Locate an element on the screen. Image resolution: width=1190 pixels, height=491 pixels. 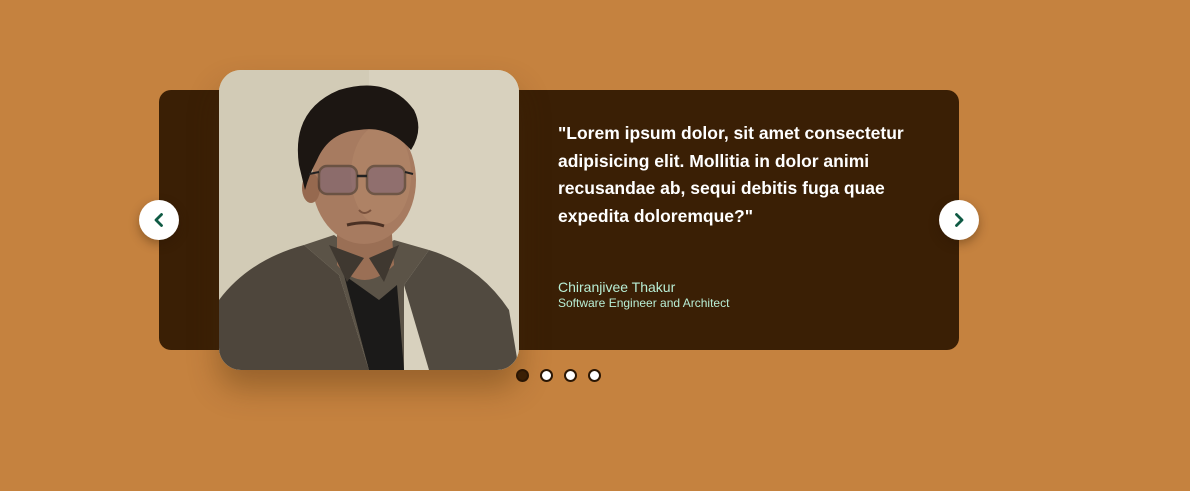
chevron-right-icon is located at coordinates (959, 220).